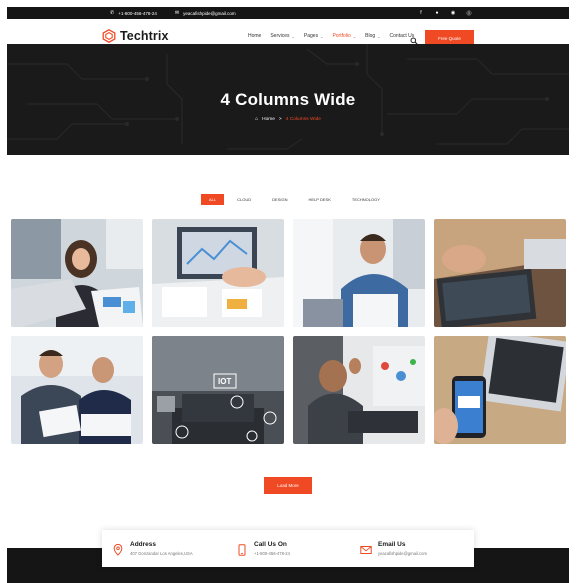 The height and width of the screenshot is (583, 577). Describe the element at coordinates (372, 36) in the screenshot. I see `nav-blog: Blog ⌄` at that location.